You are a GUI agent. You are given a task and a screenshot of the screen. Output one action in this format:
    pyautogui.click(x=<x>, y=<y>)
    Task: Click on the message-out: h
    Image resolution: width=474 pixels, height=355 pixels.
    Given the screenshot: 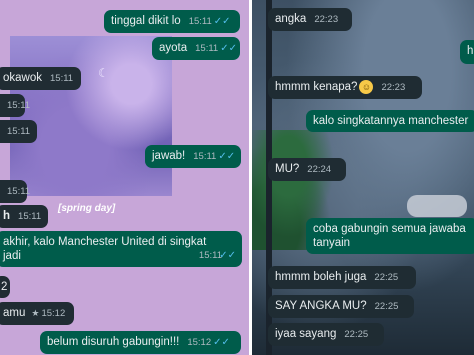 What is the action you would take?
    pyautogui.click(x=467, y=52)
    